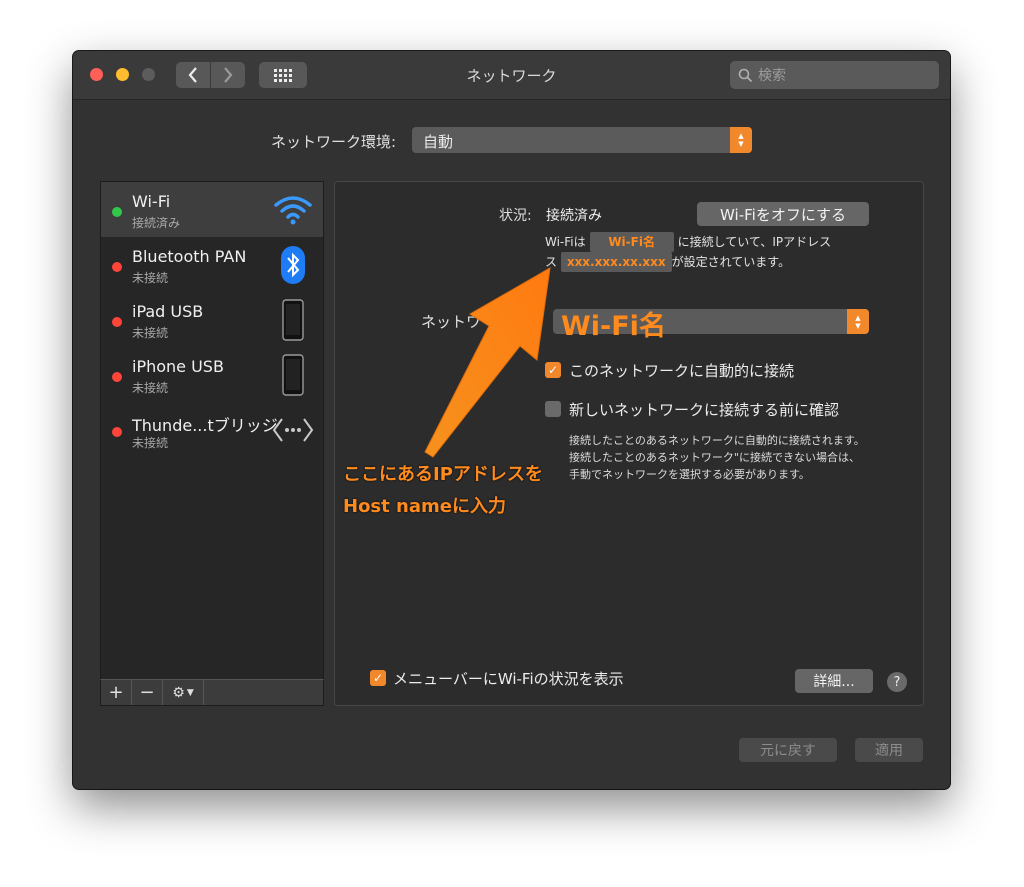 The height and width of the screenshot is (887, 1024). Describe the element at coordinates (443, 474) in the screenshot. I see `annotation-line-1: ここにあるIPアドレスを` at that location.